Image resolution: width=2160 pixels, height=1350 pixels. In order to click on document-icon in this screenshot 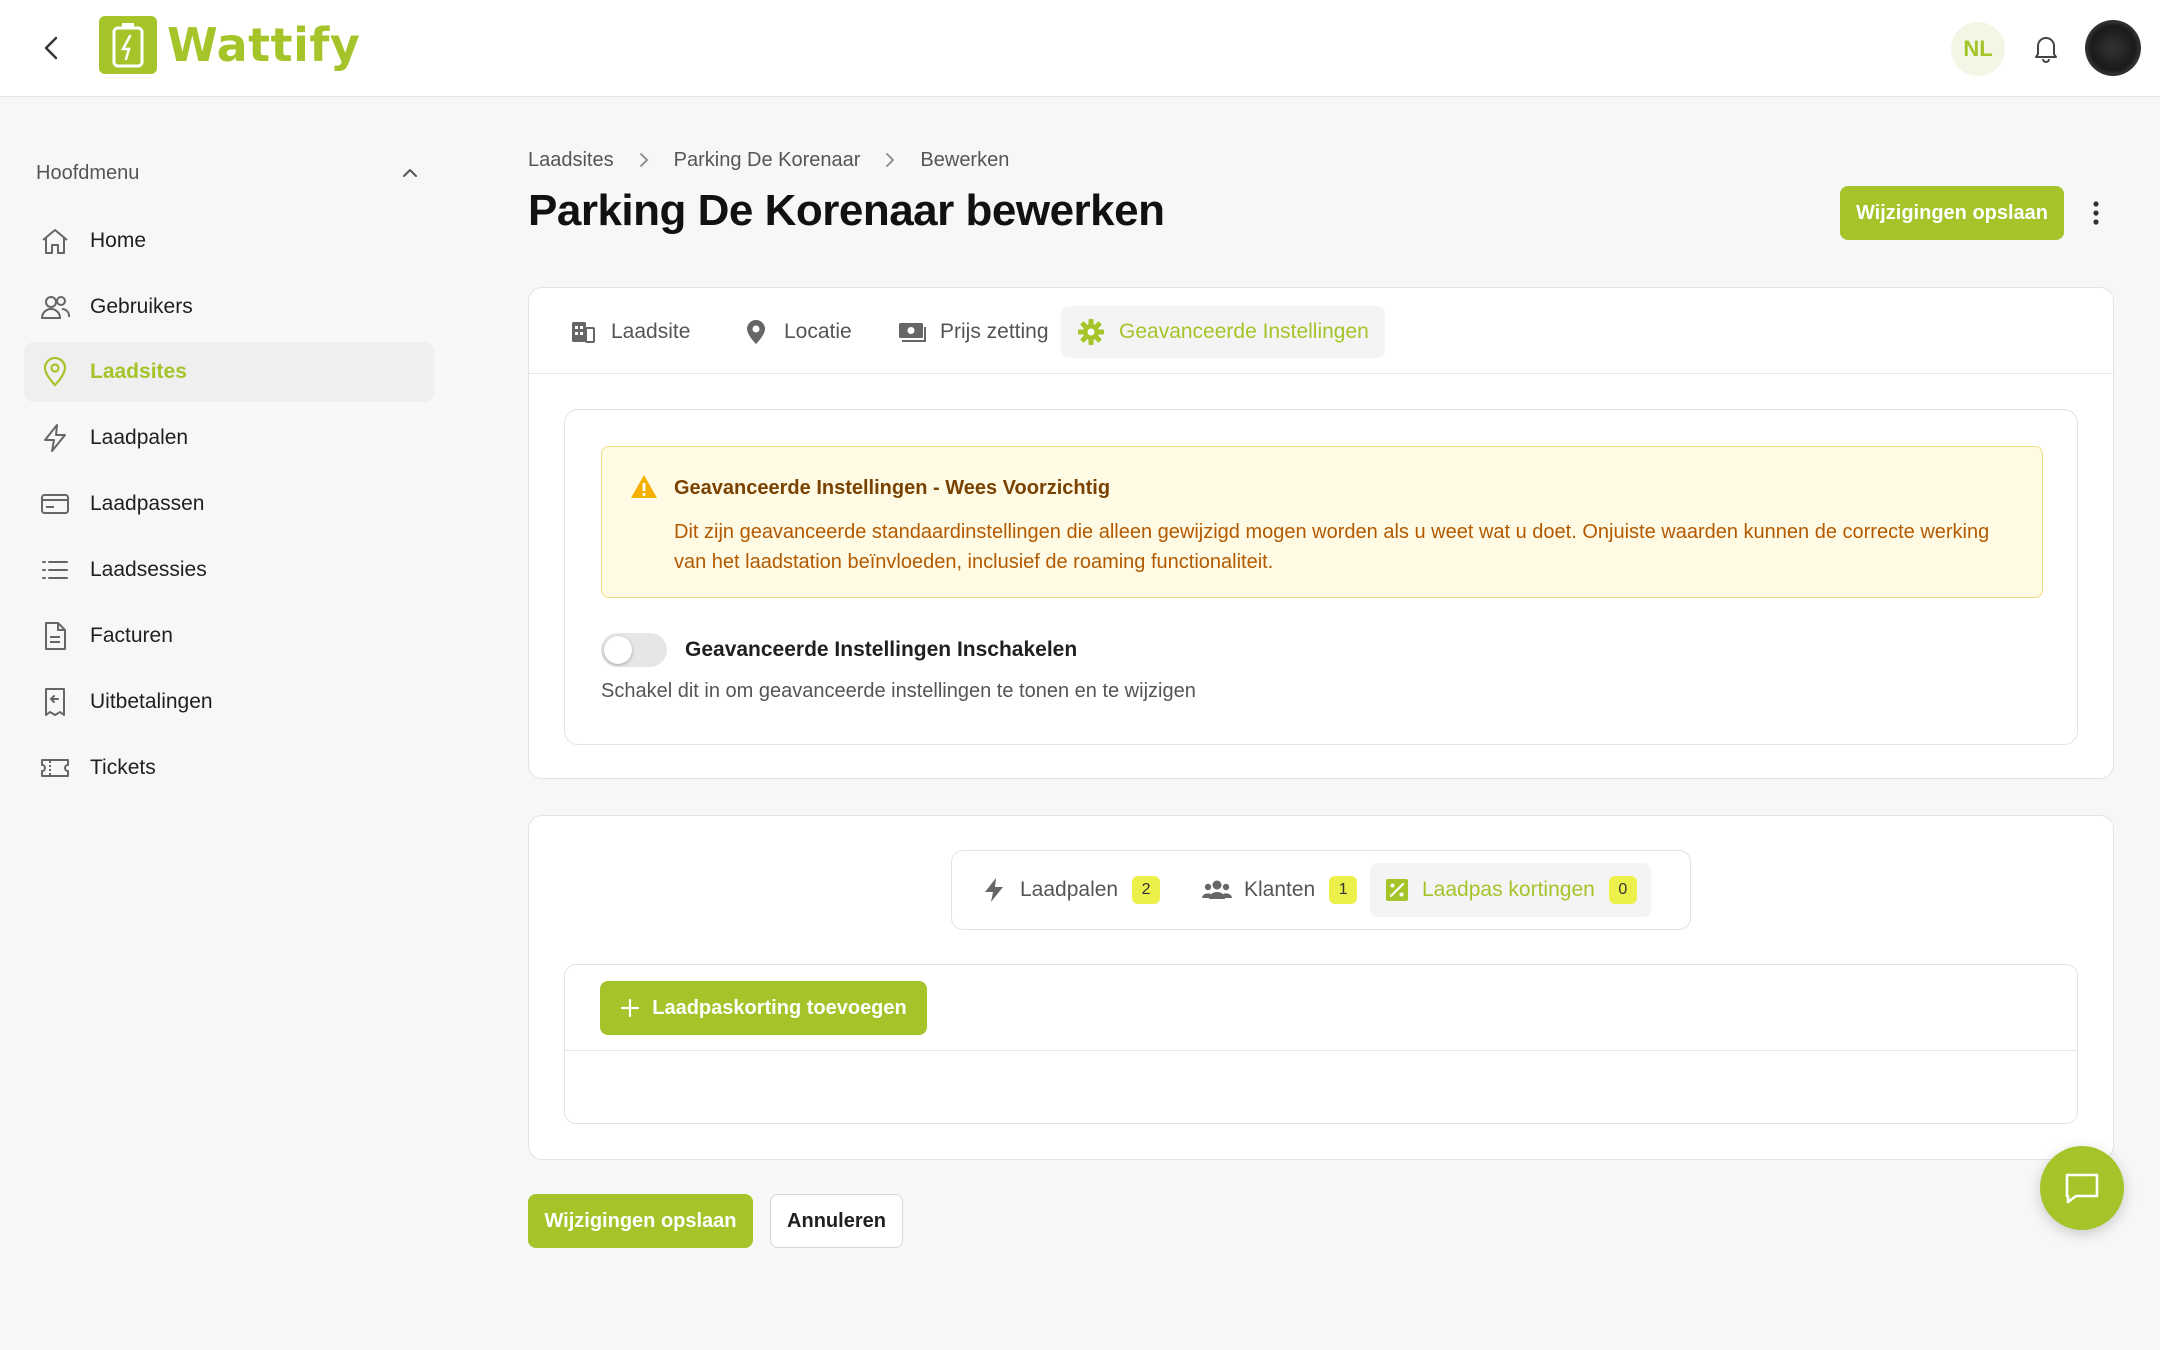, I will do `click(55, 636)`.